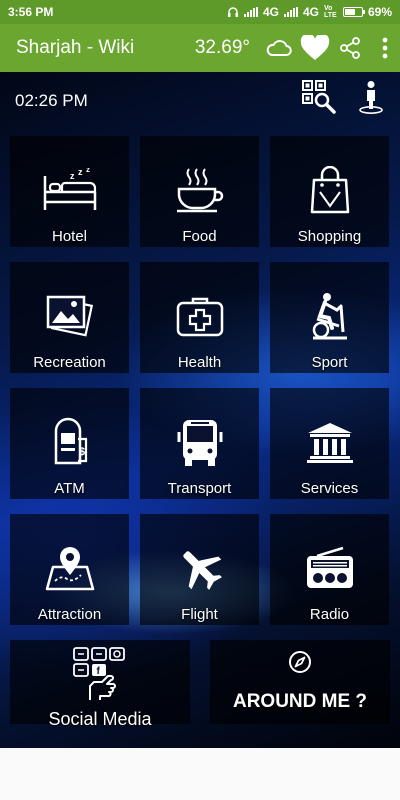  I want to click on headphones-icon, so click(232, 12).